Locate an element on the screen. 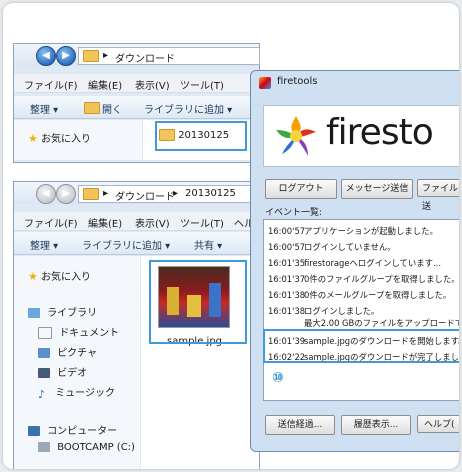 The image size is (462, 472). window-title: firetools is located at coordinates (297, 81).